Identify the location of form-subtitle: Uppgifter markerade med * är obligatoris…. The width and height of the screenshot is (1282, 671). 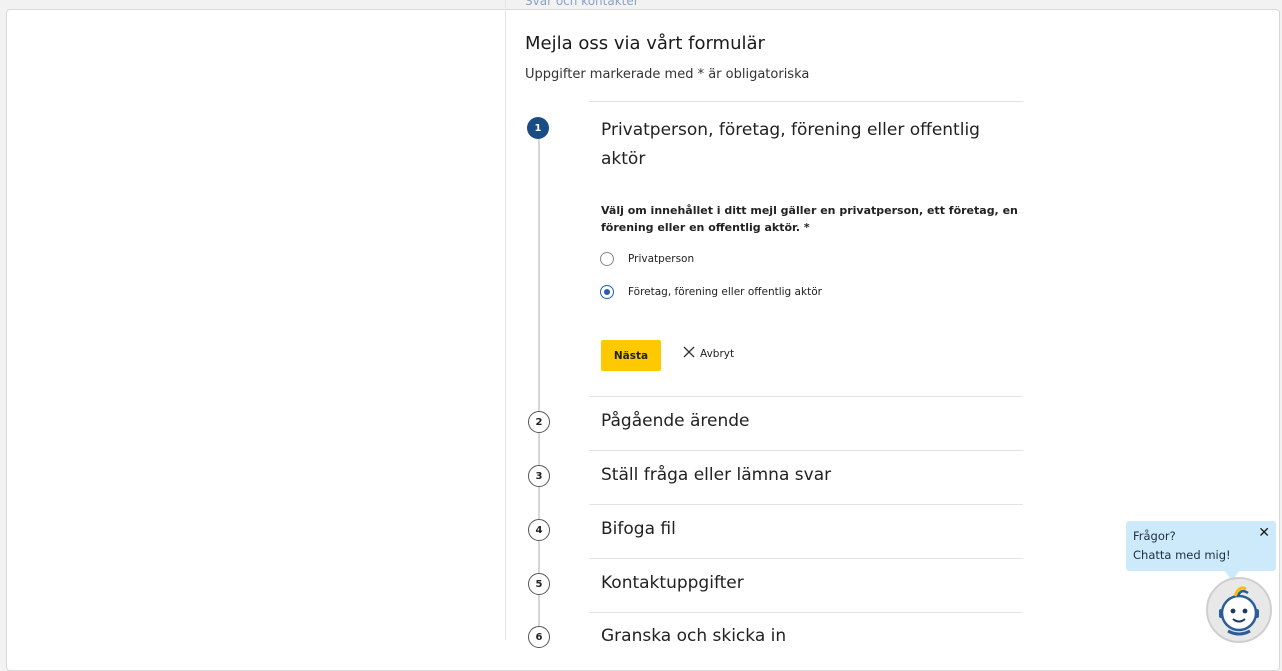
(667, 74).